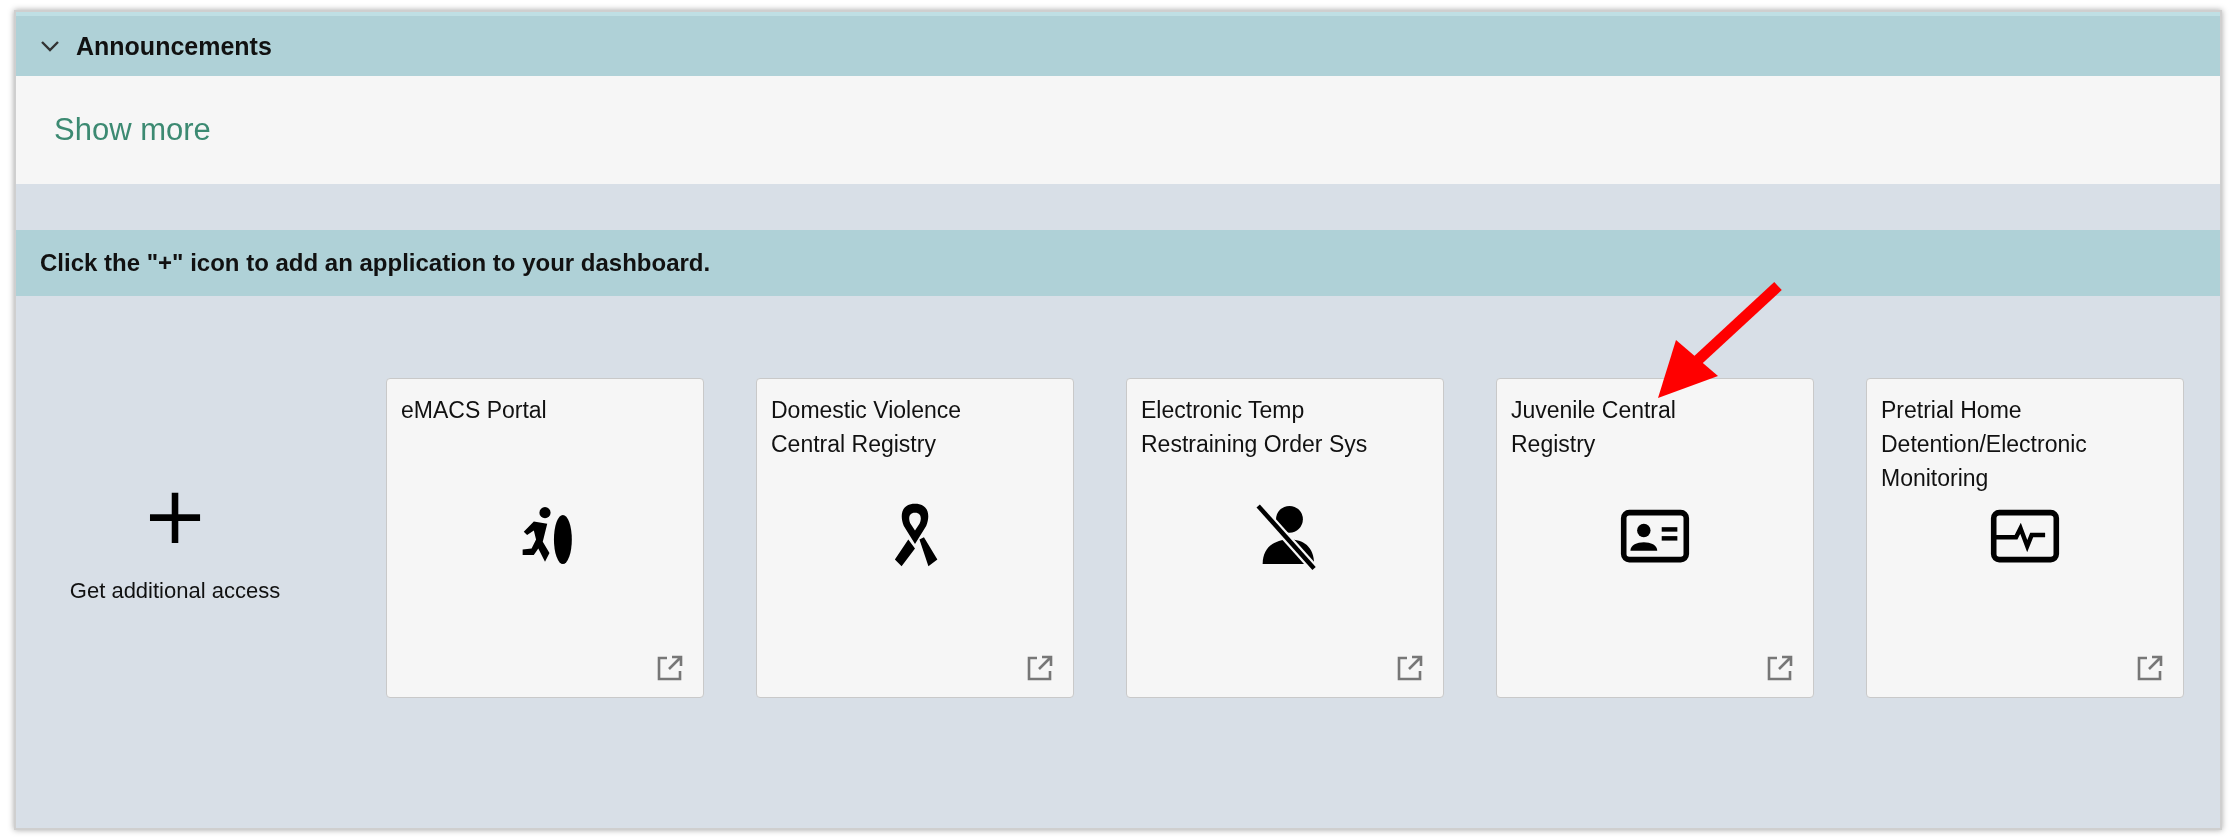  What do you see at coordinates (867, 427) in the screenshot?
I see `tile-title: Domestic Violence Central Registry` at bounding box center [867, 427].